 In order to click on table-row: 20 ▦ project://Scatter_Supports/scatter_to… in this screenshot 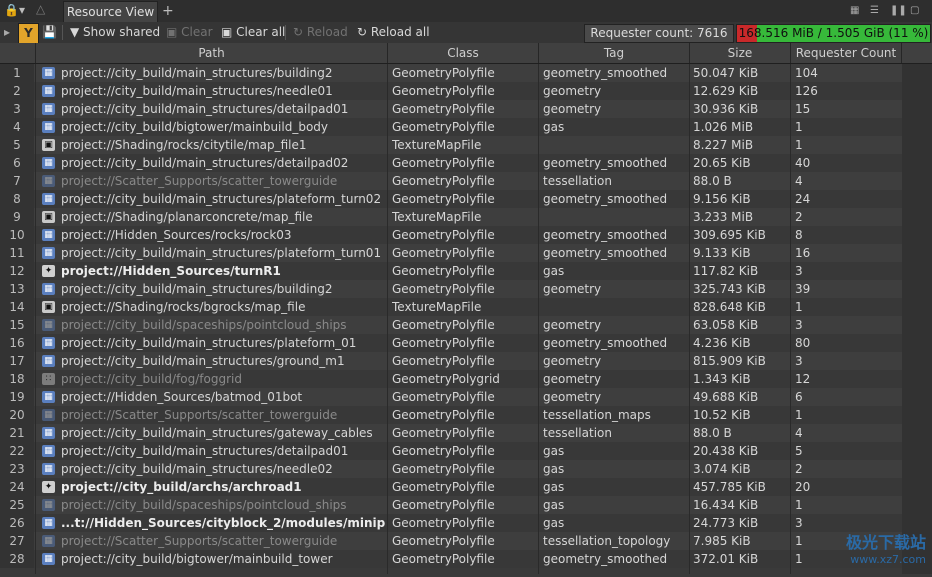, I will do `click(466, 415)`.